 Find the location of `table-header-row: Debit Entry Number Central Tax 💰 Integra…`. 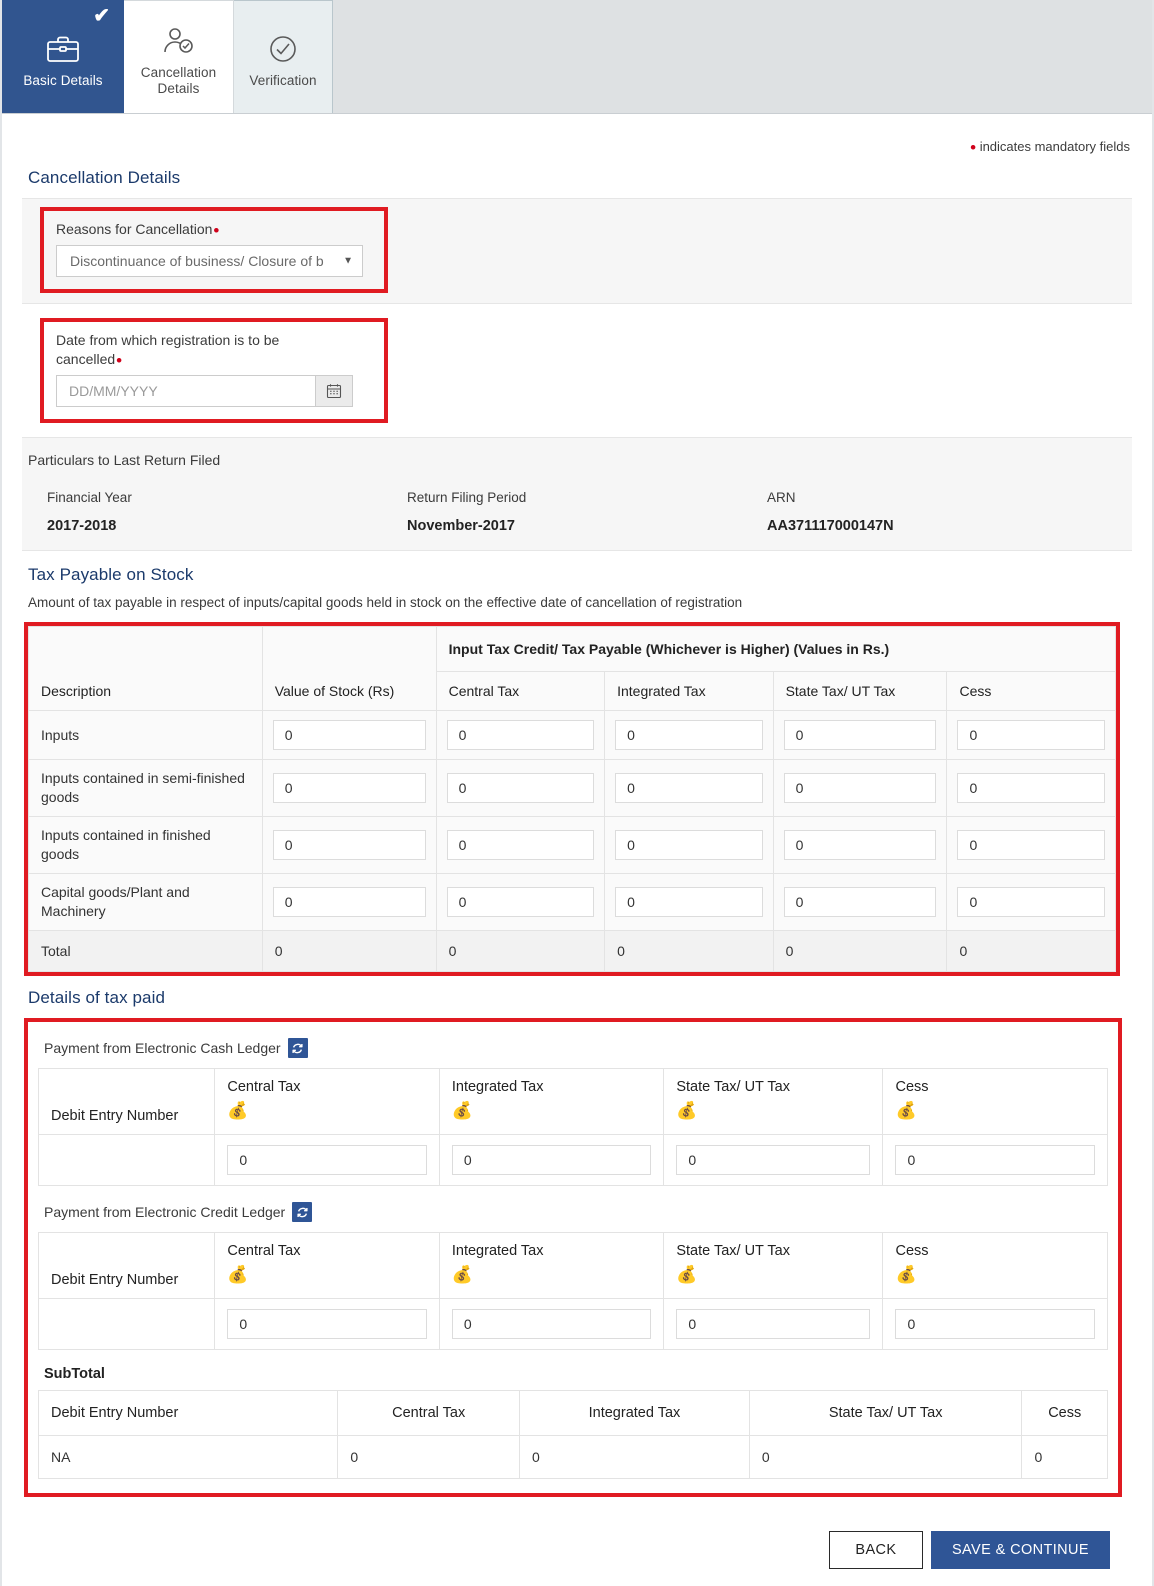

table-header-row: Debit Entry Number Central Tax 💰 Integra… is located at coordinates (572, 1101).